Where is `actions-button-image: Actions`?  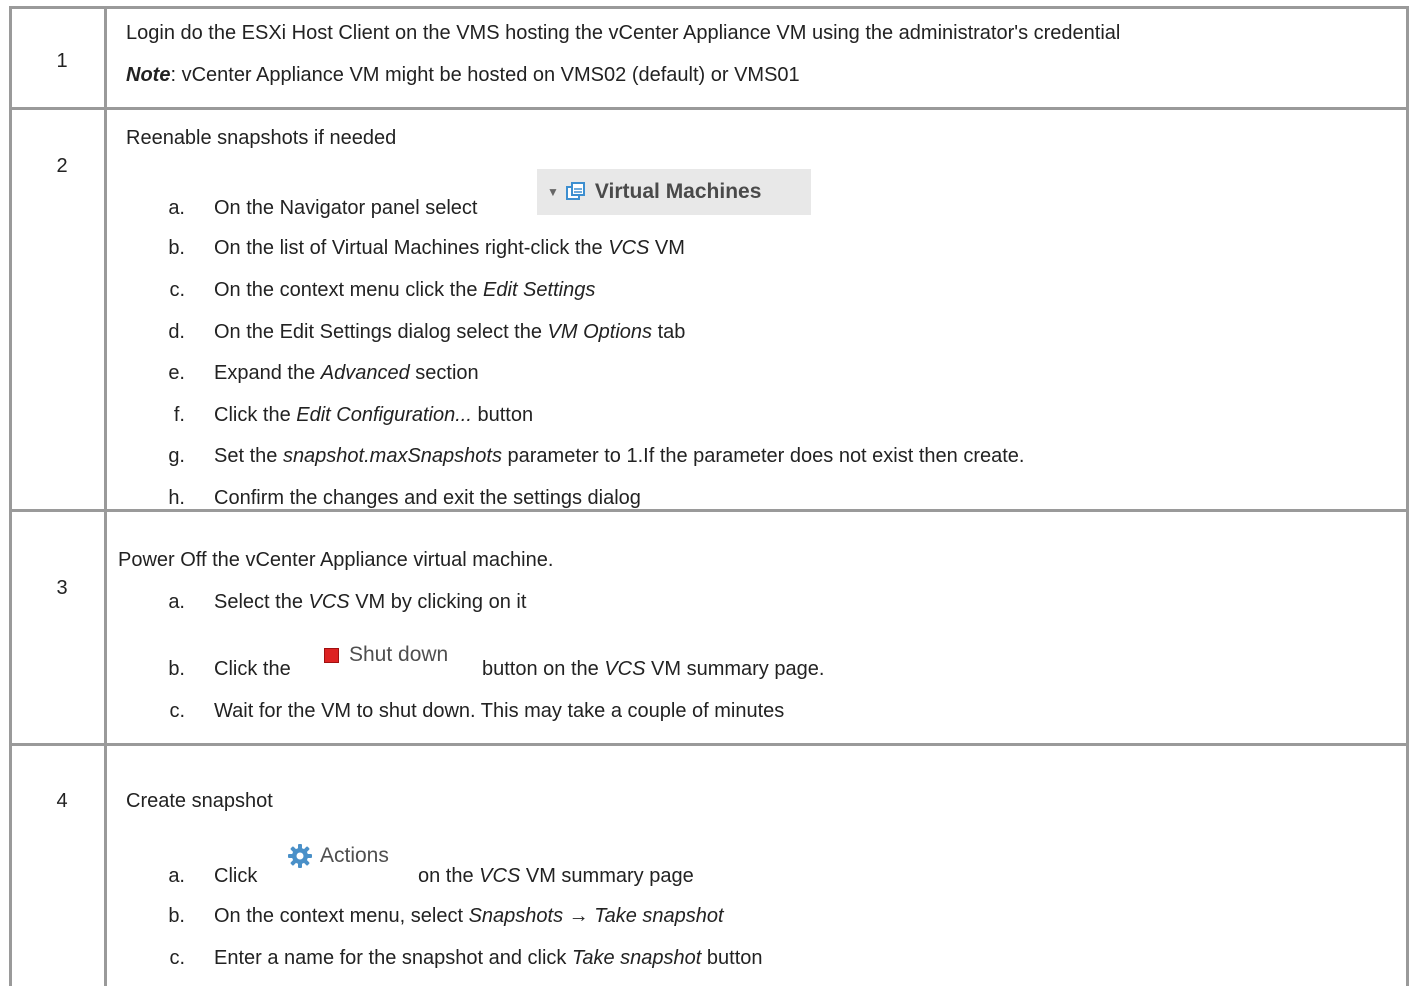
actions-button-image: Actions is located at coordinates (337, 856).